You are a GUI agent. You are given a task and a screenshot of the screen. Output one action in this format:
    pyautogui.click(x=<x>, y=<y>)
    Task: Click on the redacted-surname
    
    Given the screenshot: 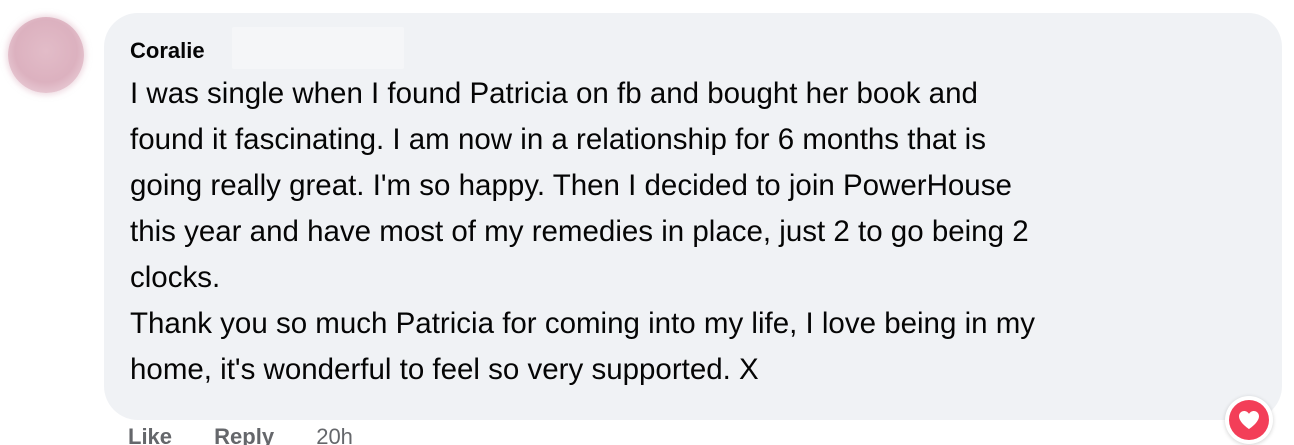 What is the action you would take?
    pyautogui.click(x=318, y=48)
    